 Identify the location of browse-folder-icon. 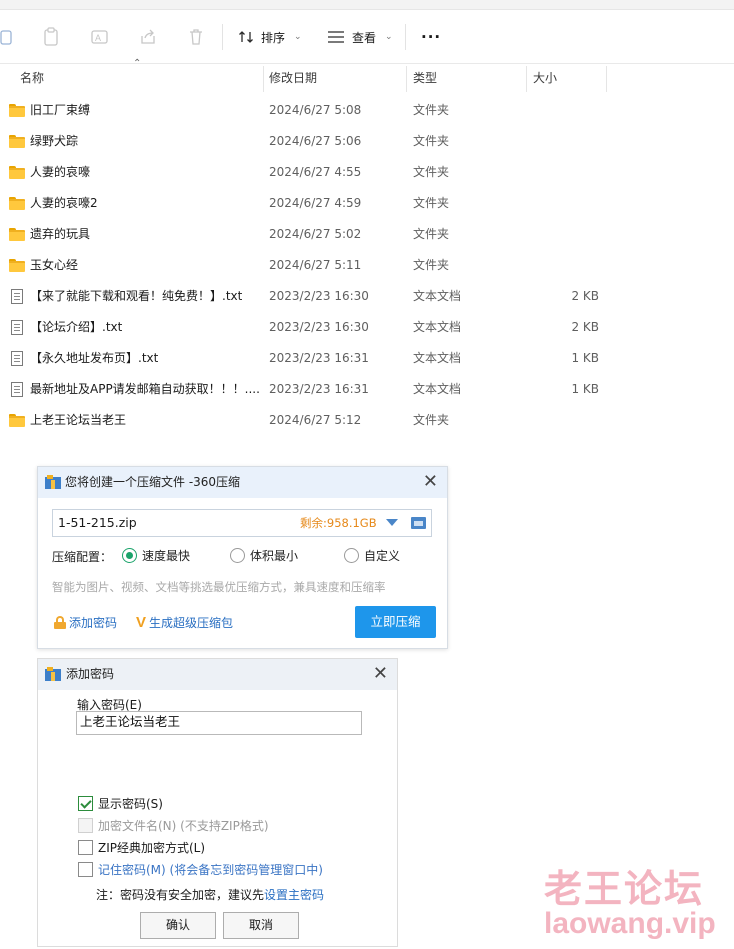
(418, 523).